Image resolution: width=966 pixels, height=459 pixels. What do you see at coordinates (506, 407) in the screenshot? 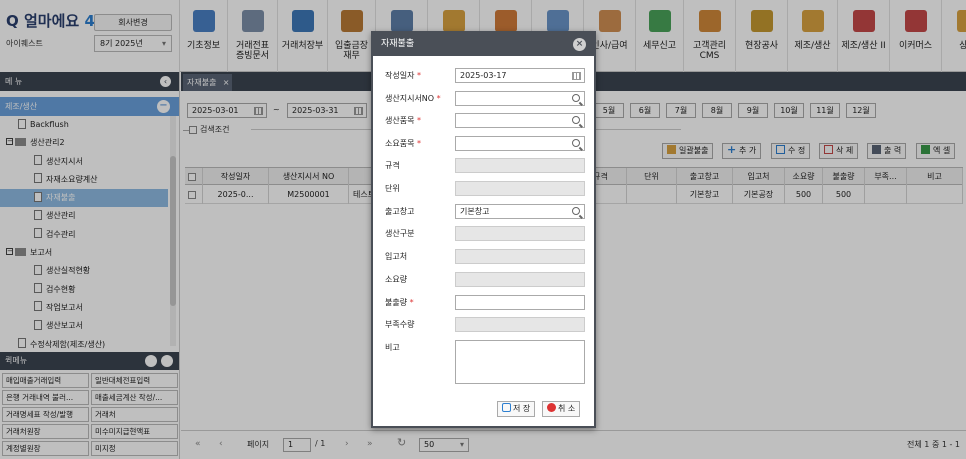
I see `save-icon` at bounding box center [506, 407].